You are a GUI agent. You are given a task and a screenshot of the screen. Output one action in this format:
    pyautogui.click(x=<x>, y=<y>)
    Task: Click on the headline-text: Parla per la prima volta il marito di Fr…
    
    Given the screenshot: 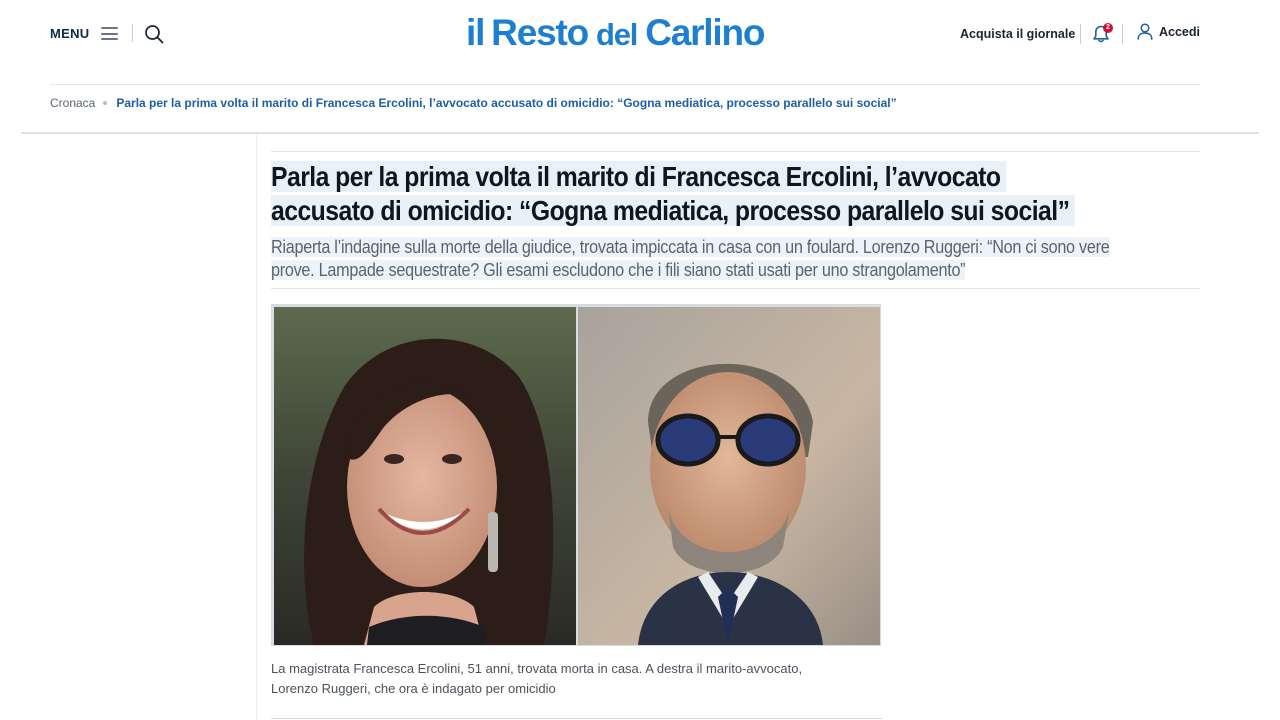 What is the action you would take?
    pyautogui.click(x=673, y=193)
    